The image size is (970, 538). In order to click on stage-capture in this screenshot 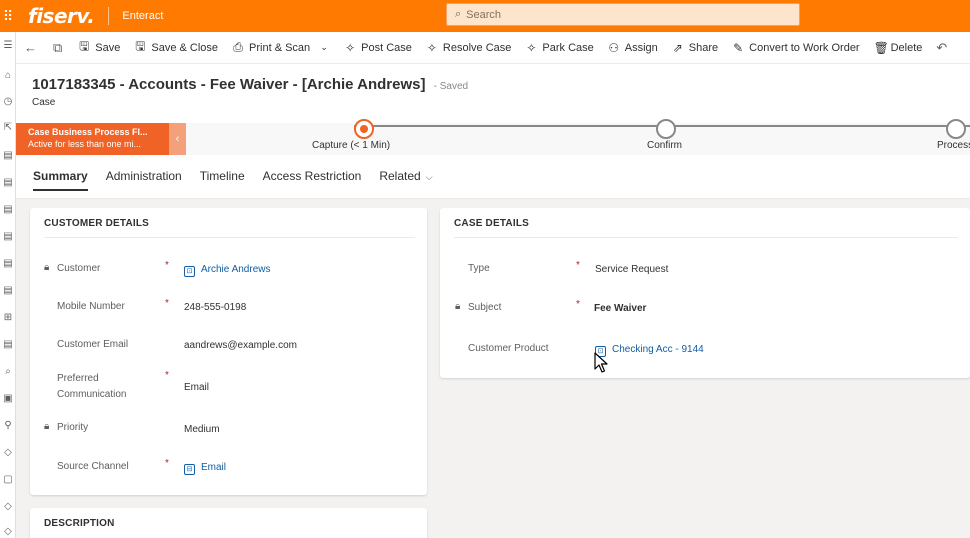, I will do `click(364, 129)`.